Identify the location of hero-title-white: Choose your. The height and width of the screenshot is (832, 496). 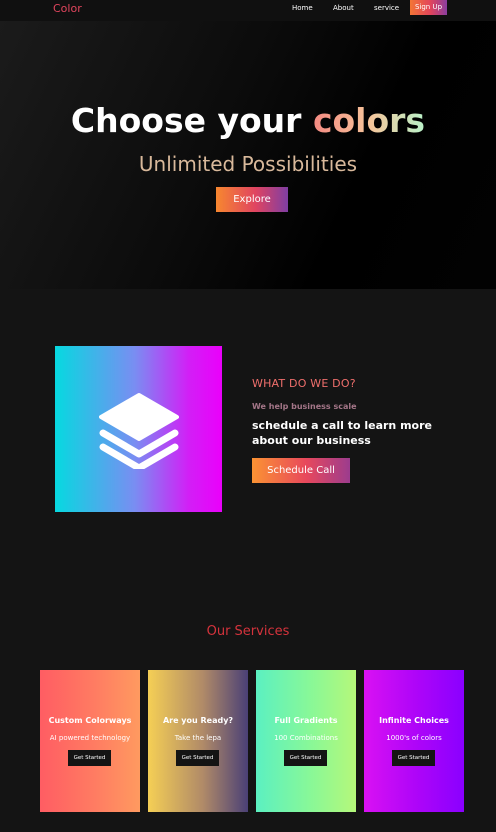
(186, 120).